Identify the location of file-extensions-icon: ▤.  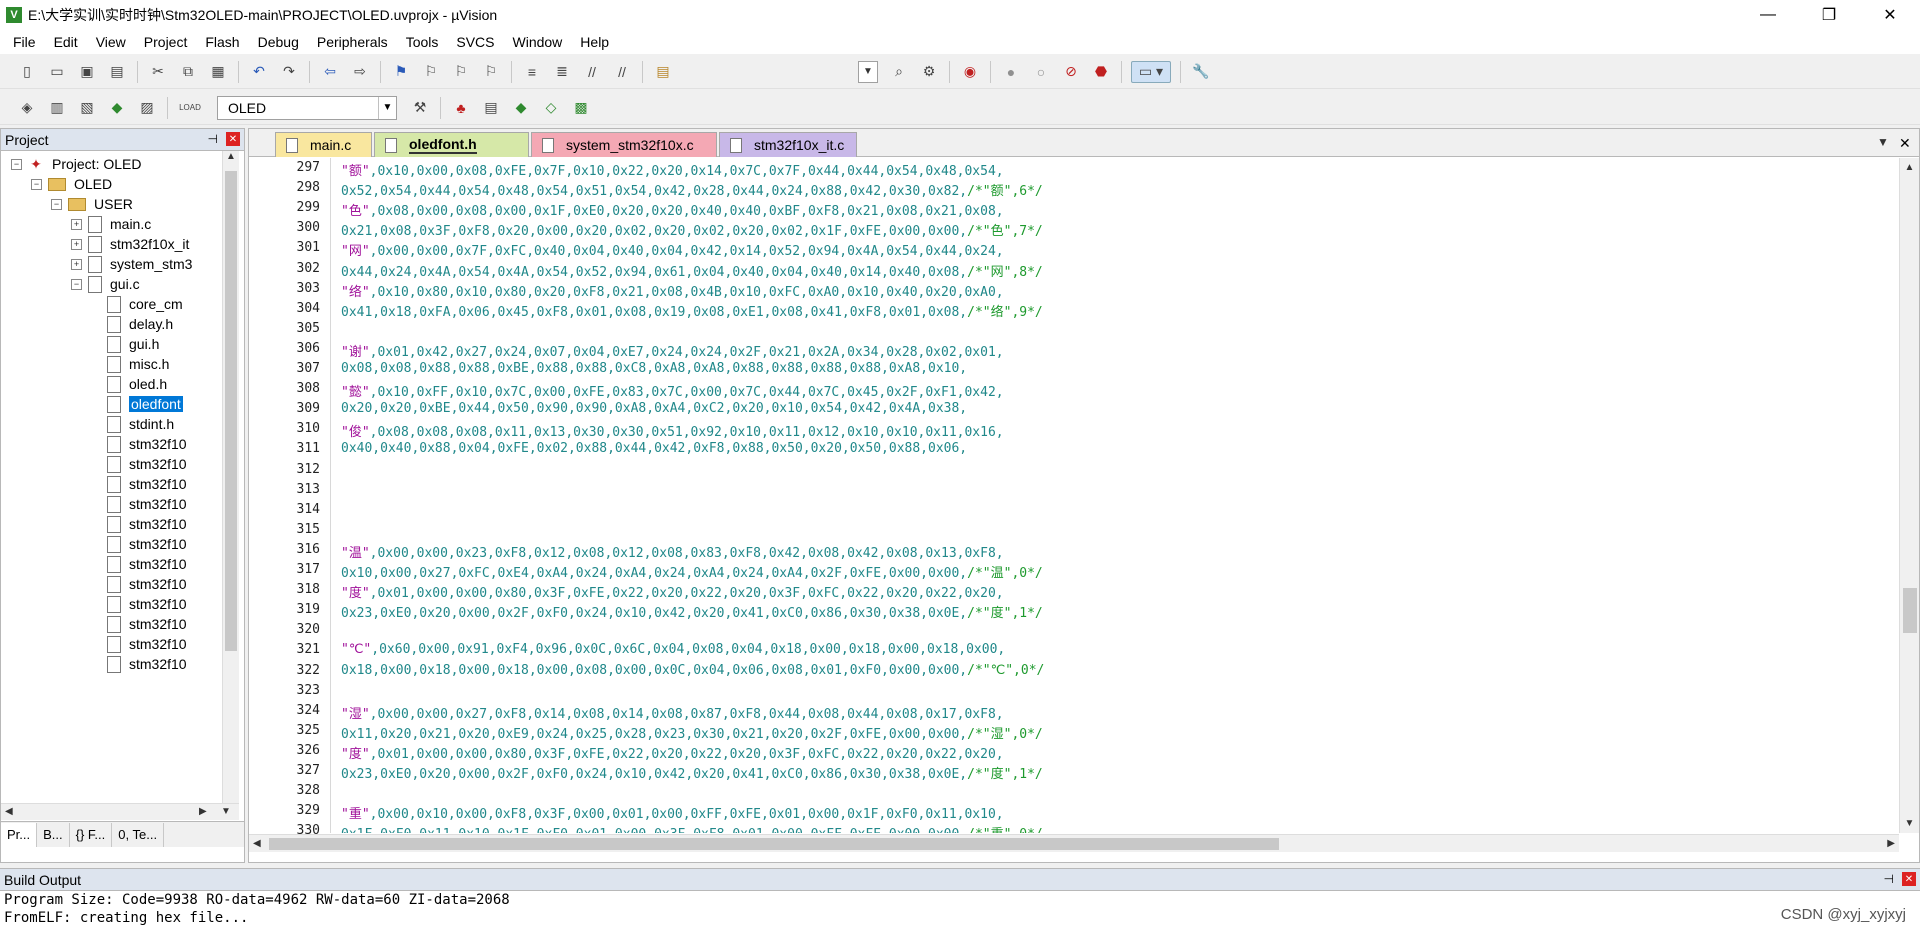
(491, 108).